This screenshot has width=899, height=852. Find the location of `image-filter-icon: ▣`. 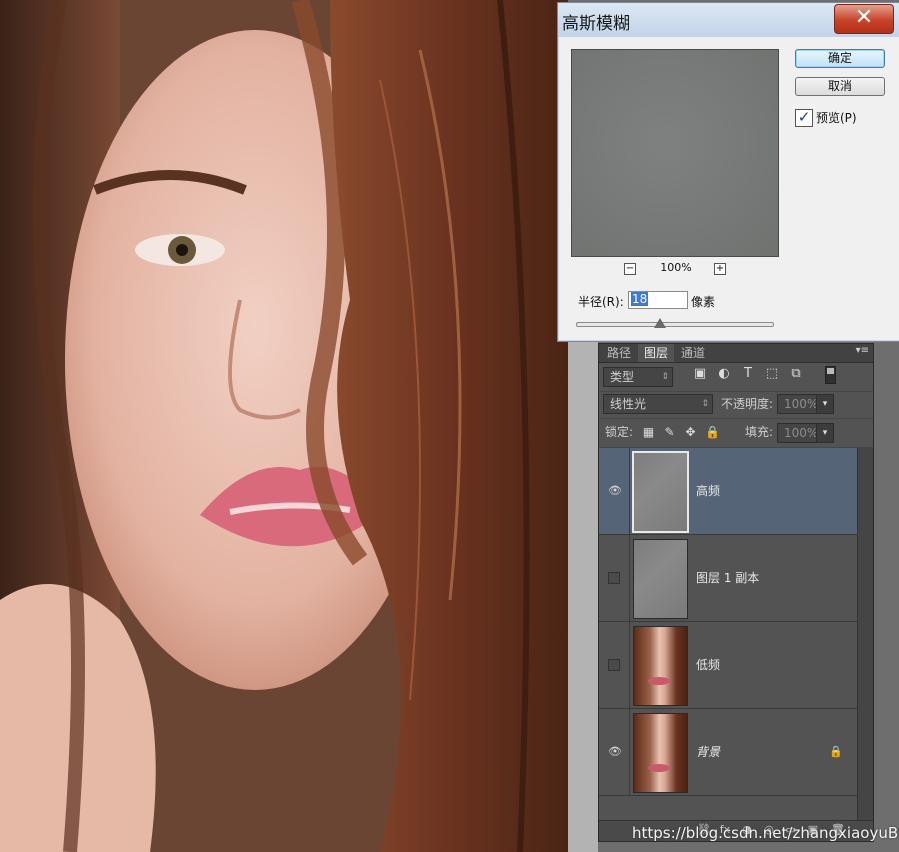

image-filter-icon: ▣ is located at coordinates (700, 374).